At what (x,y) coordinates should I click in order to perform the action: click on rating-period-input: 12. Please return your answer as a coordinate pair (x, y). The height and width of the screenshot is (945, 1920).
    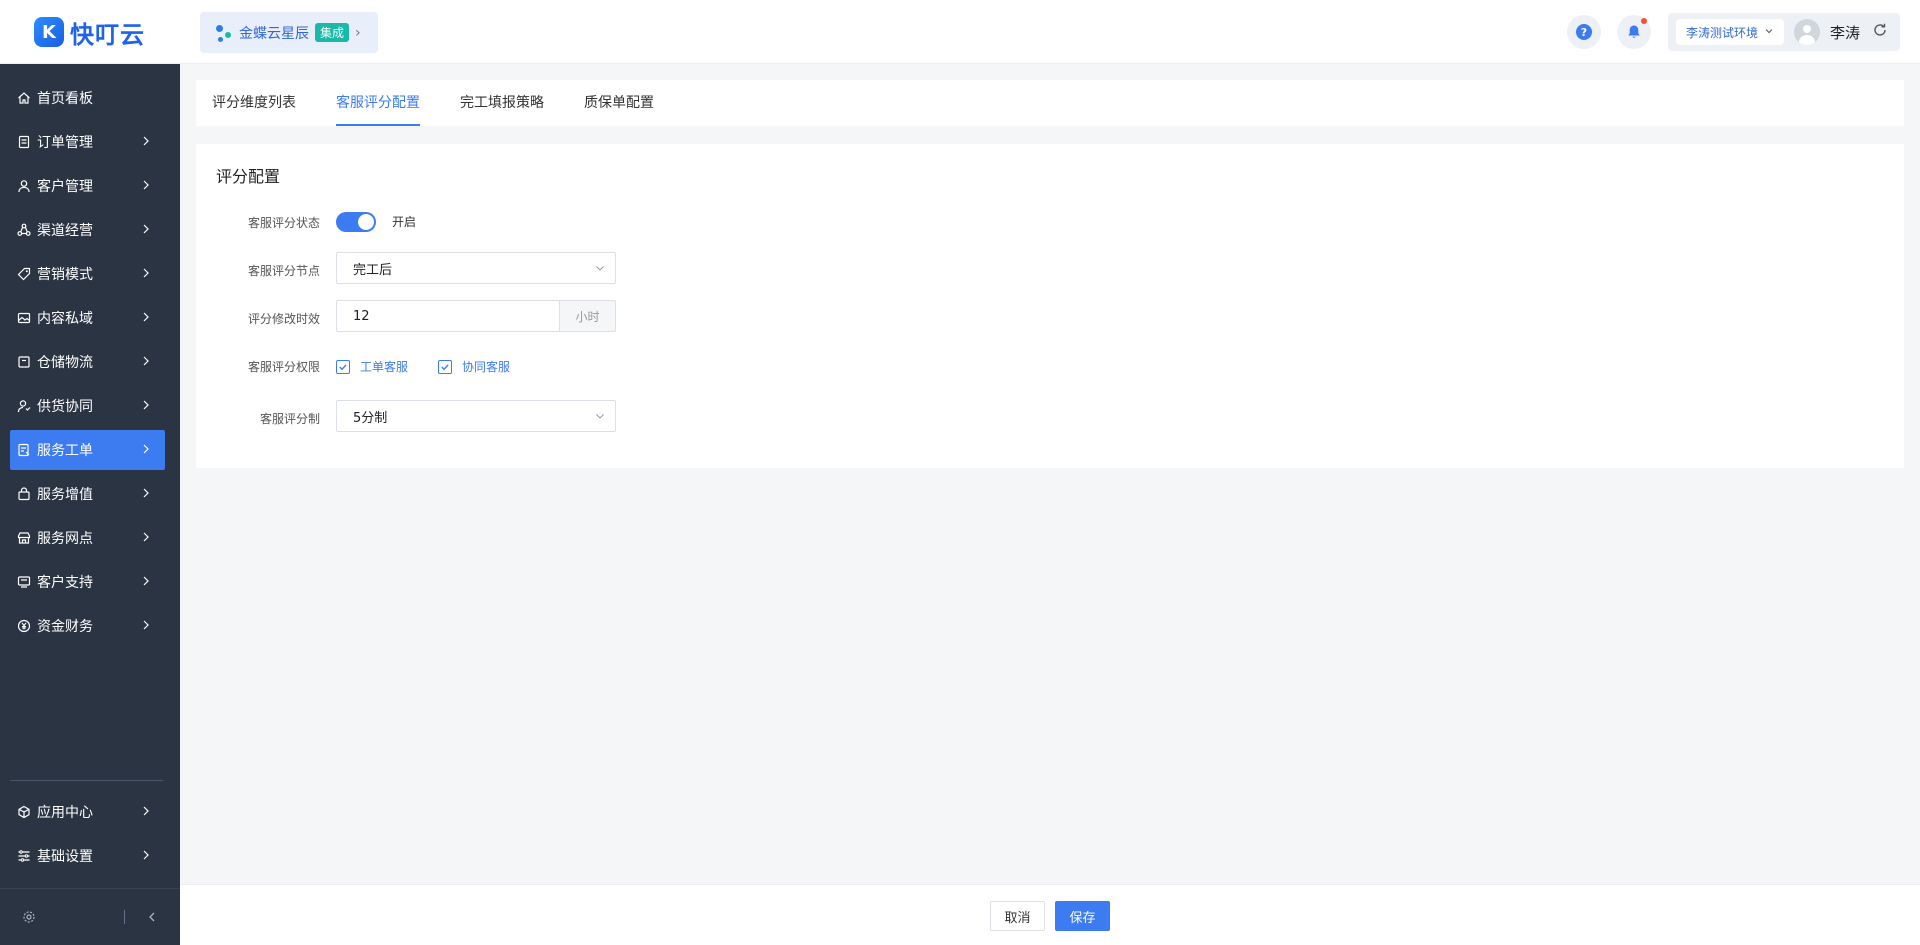
    Looking at the image, I should click on (448, 316).